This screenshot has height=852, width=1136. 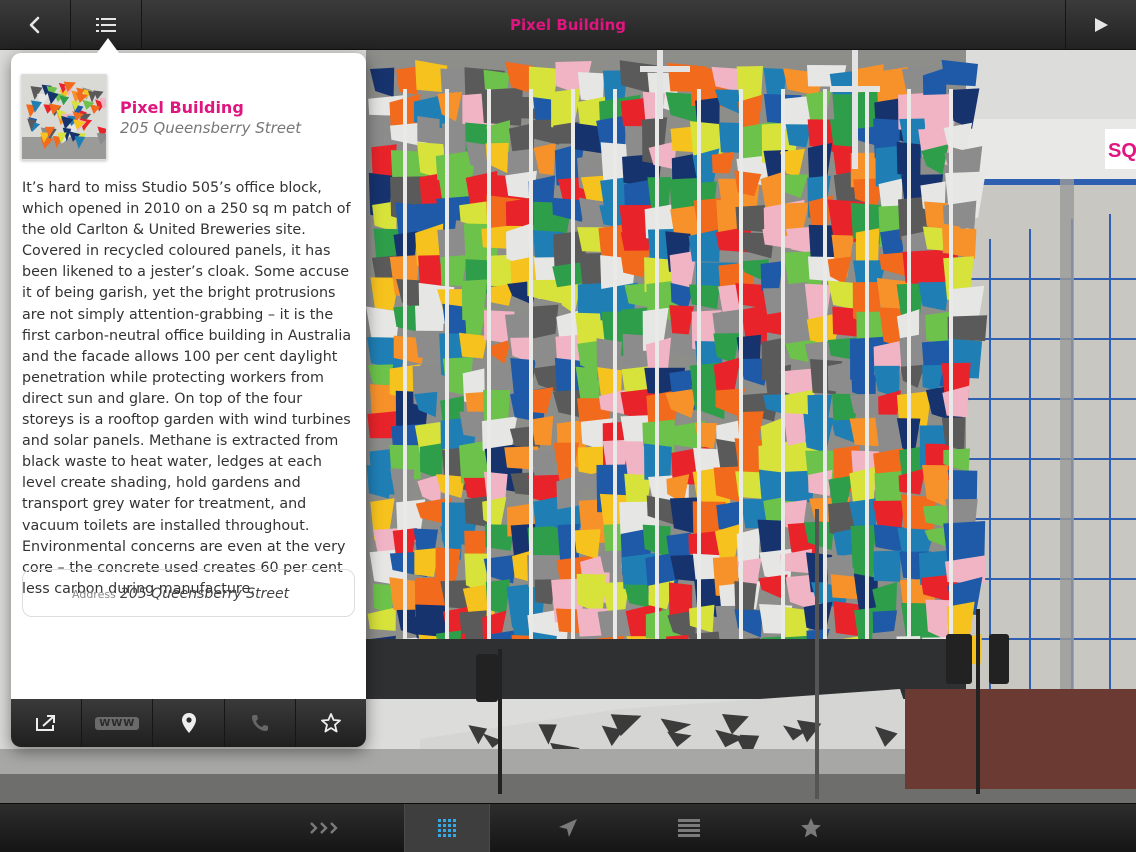 I want to click on back-button, so click(x=35, y=24).